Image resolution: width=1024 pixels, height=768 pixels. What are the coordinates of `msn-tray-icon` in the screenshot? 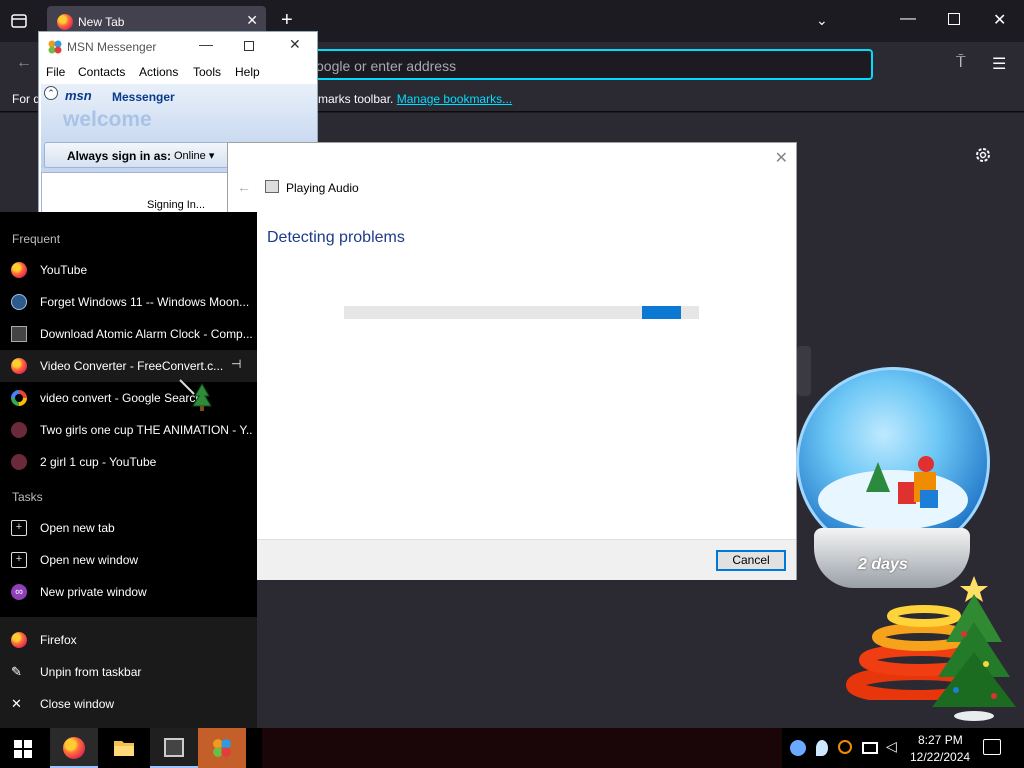 It's located at (798, 748).